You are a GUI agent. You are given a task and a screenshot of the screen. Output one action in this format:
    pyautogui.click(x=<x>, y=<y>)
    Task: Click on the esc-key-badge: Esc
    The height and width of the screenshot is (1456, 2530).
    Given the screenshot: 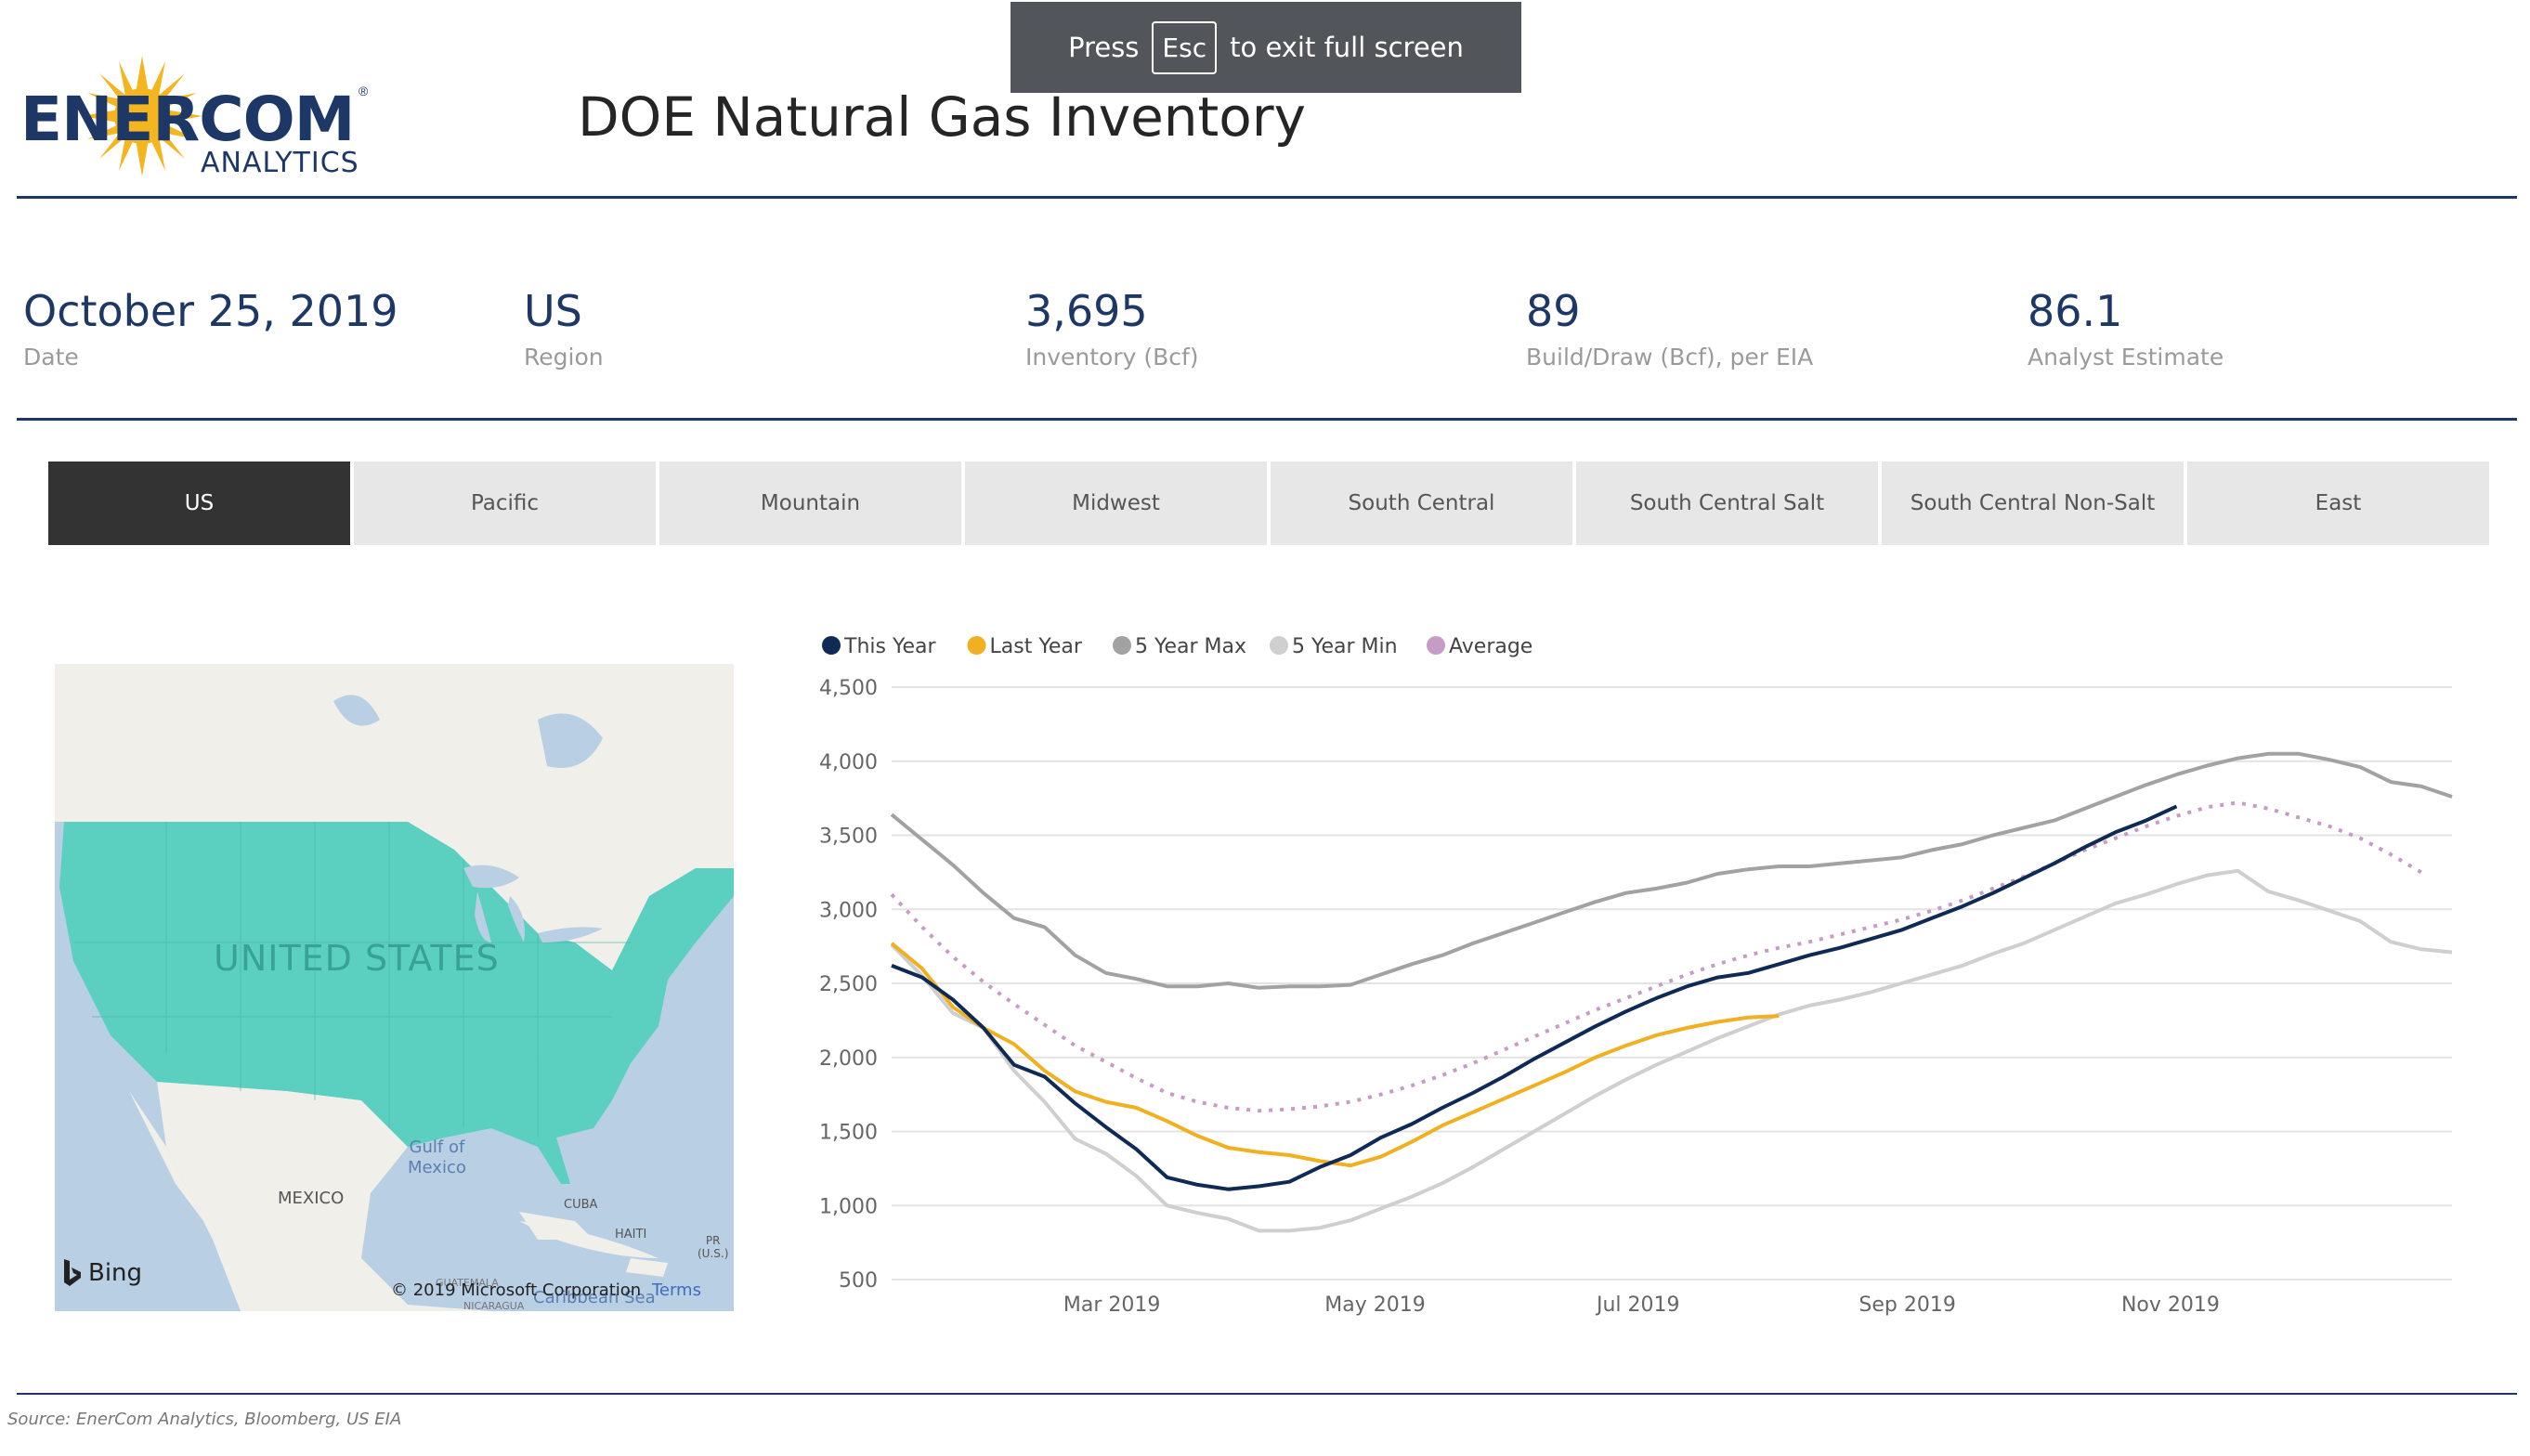 What is the action you would take?
    pyautogui.click(x=1185, y=47)
    